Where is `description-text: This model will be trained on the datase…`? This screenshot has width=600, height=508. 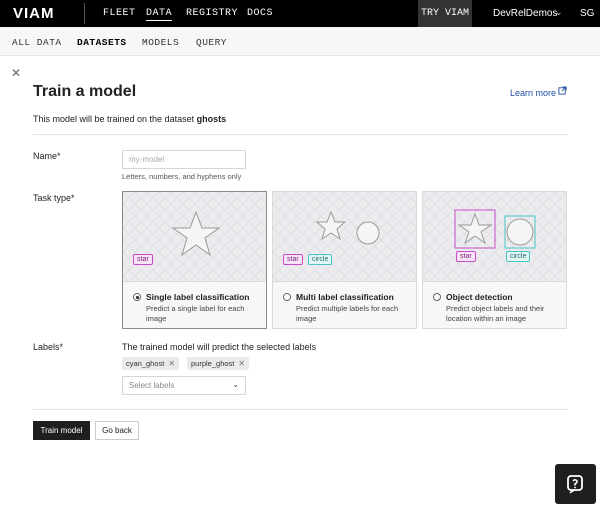
description-text: This model will be trained on the datase… is located at coordinates (114, 119).